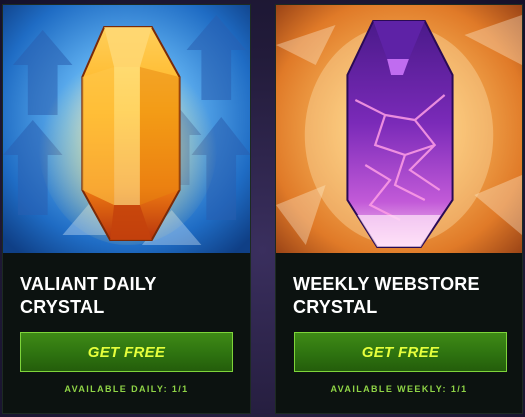 The image size is (525, 417). What do you see at coordinates (126, 389) in the screenshot?
I see `availability-text: AVAILABLE DAILY: 1/1` at bounding box center [126, 389].